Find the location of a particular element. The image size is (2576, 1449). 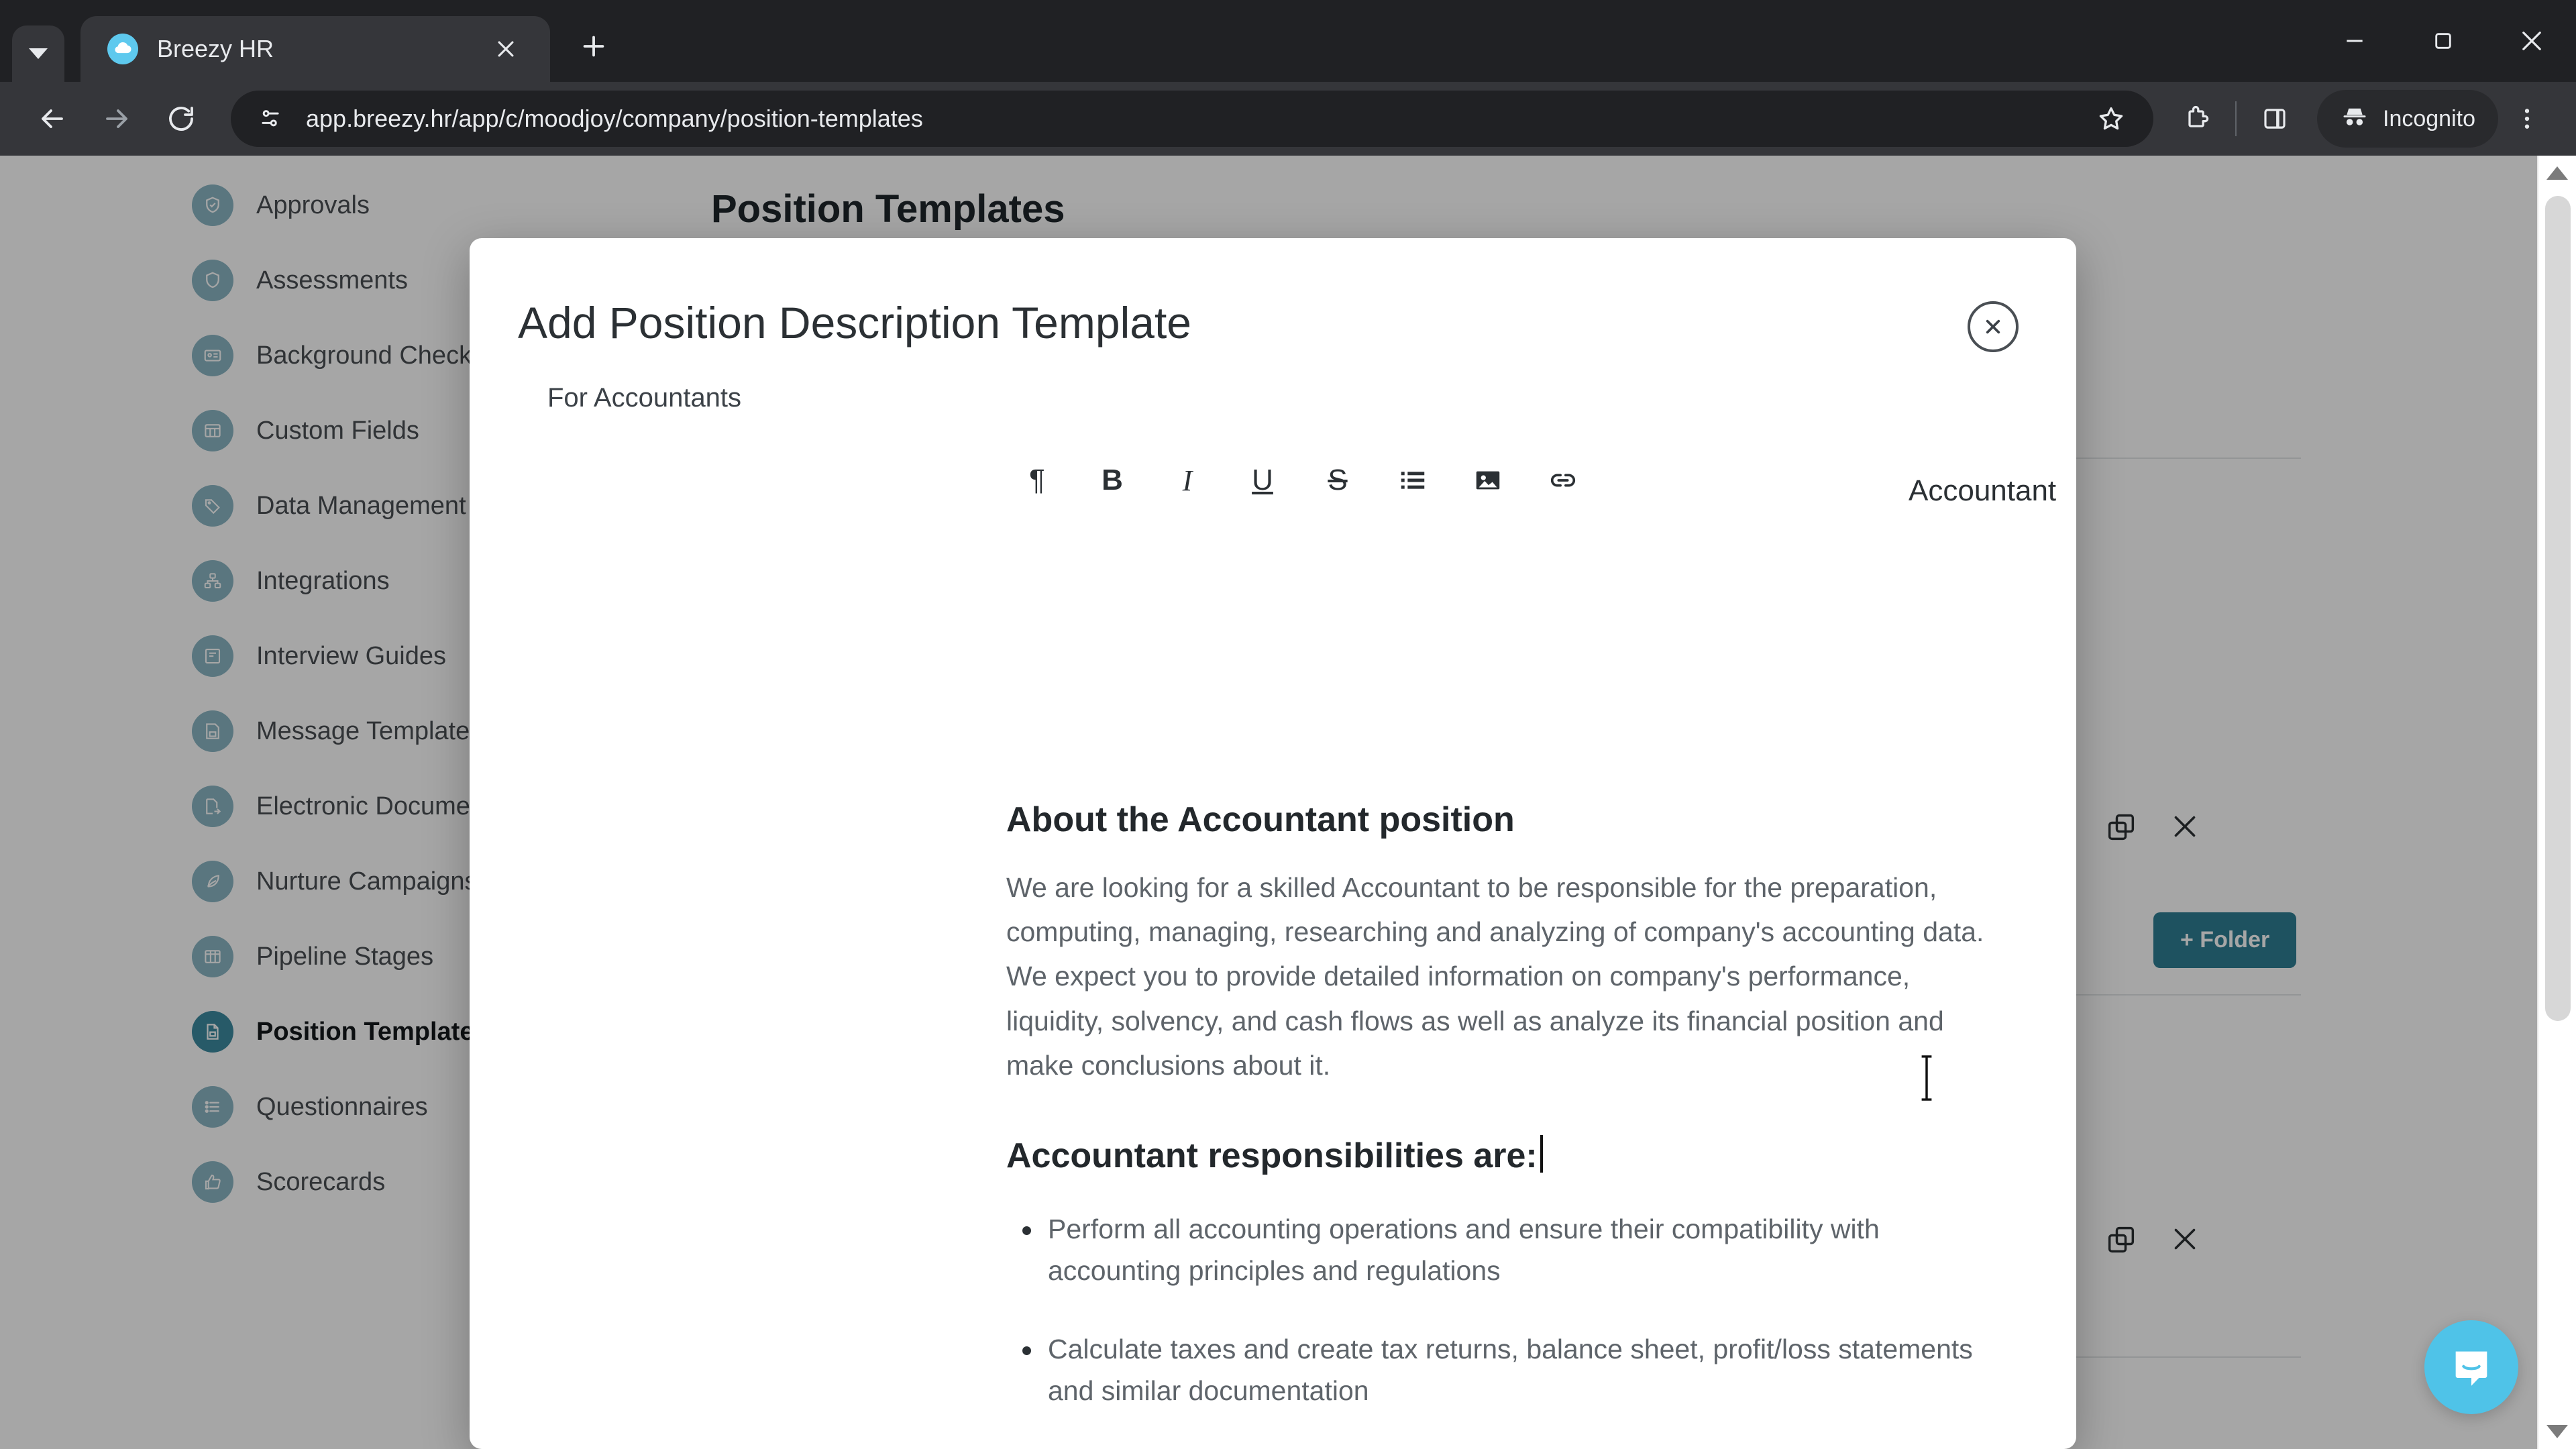

role-dropdown: Accountant is located at coordinates (1992, 491).